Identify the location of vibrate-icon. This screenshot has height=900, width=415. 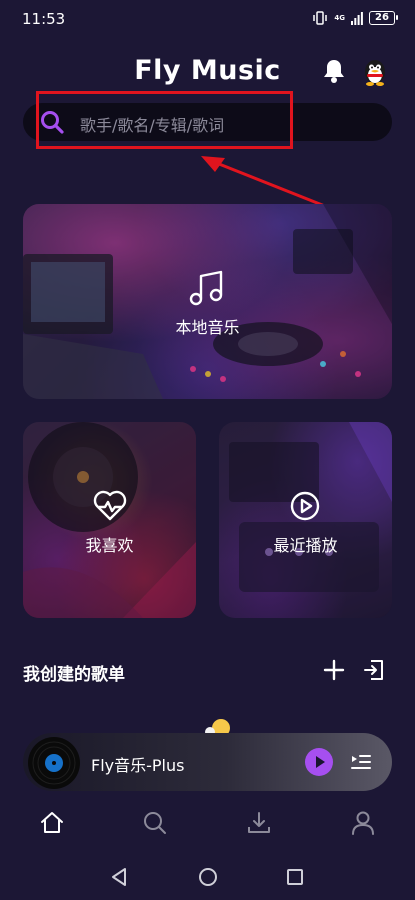
(320, 18).